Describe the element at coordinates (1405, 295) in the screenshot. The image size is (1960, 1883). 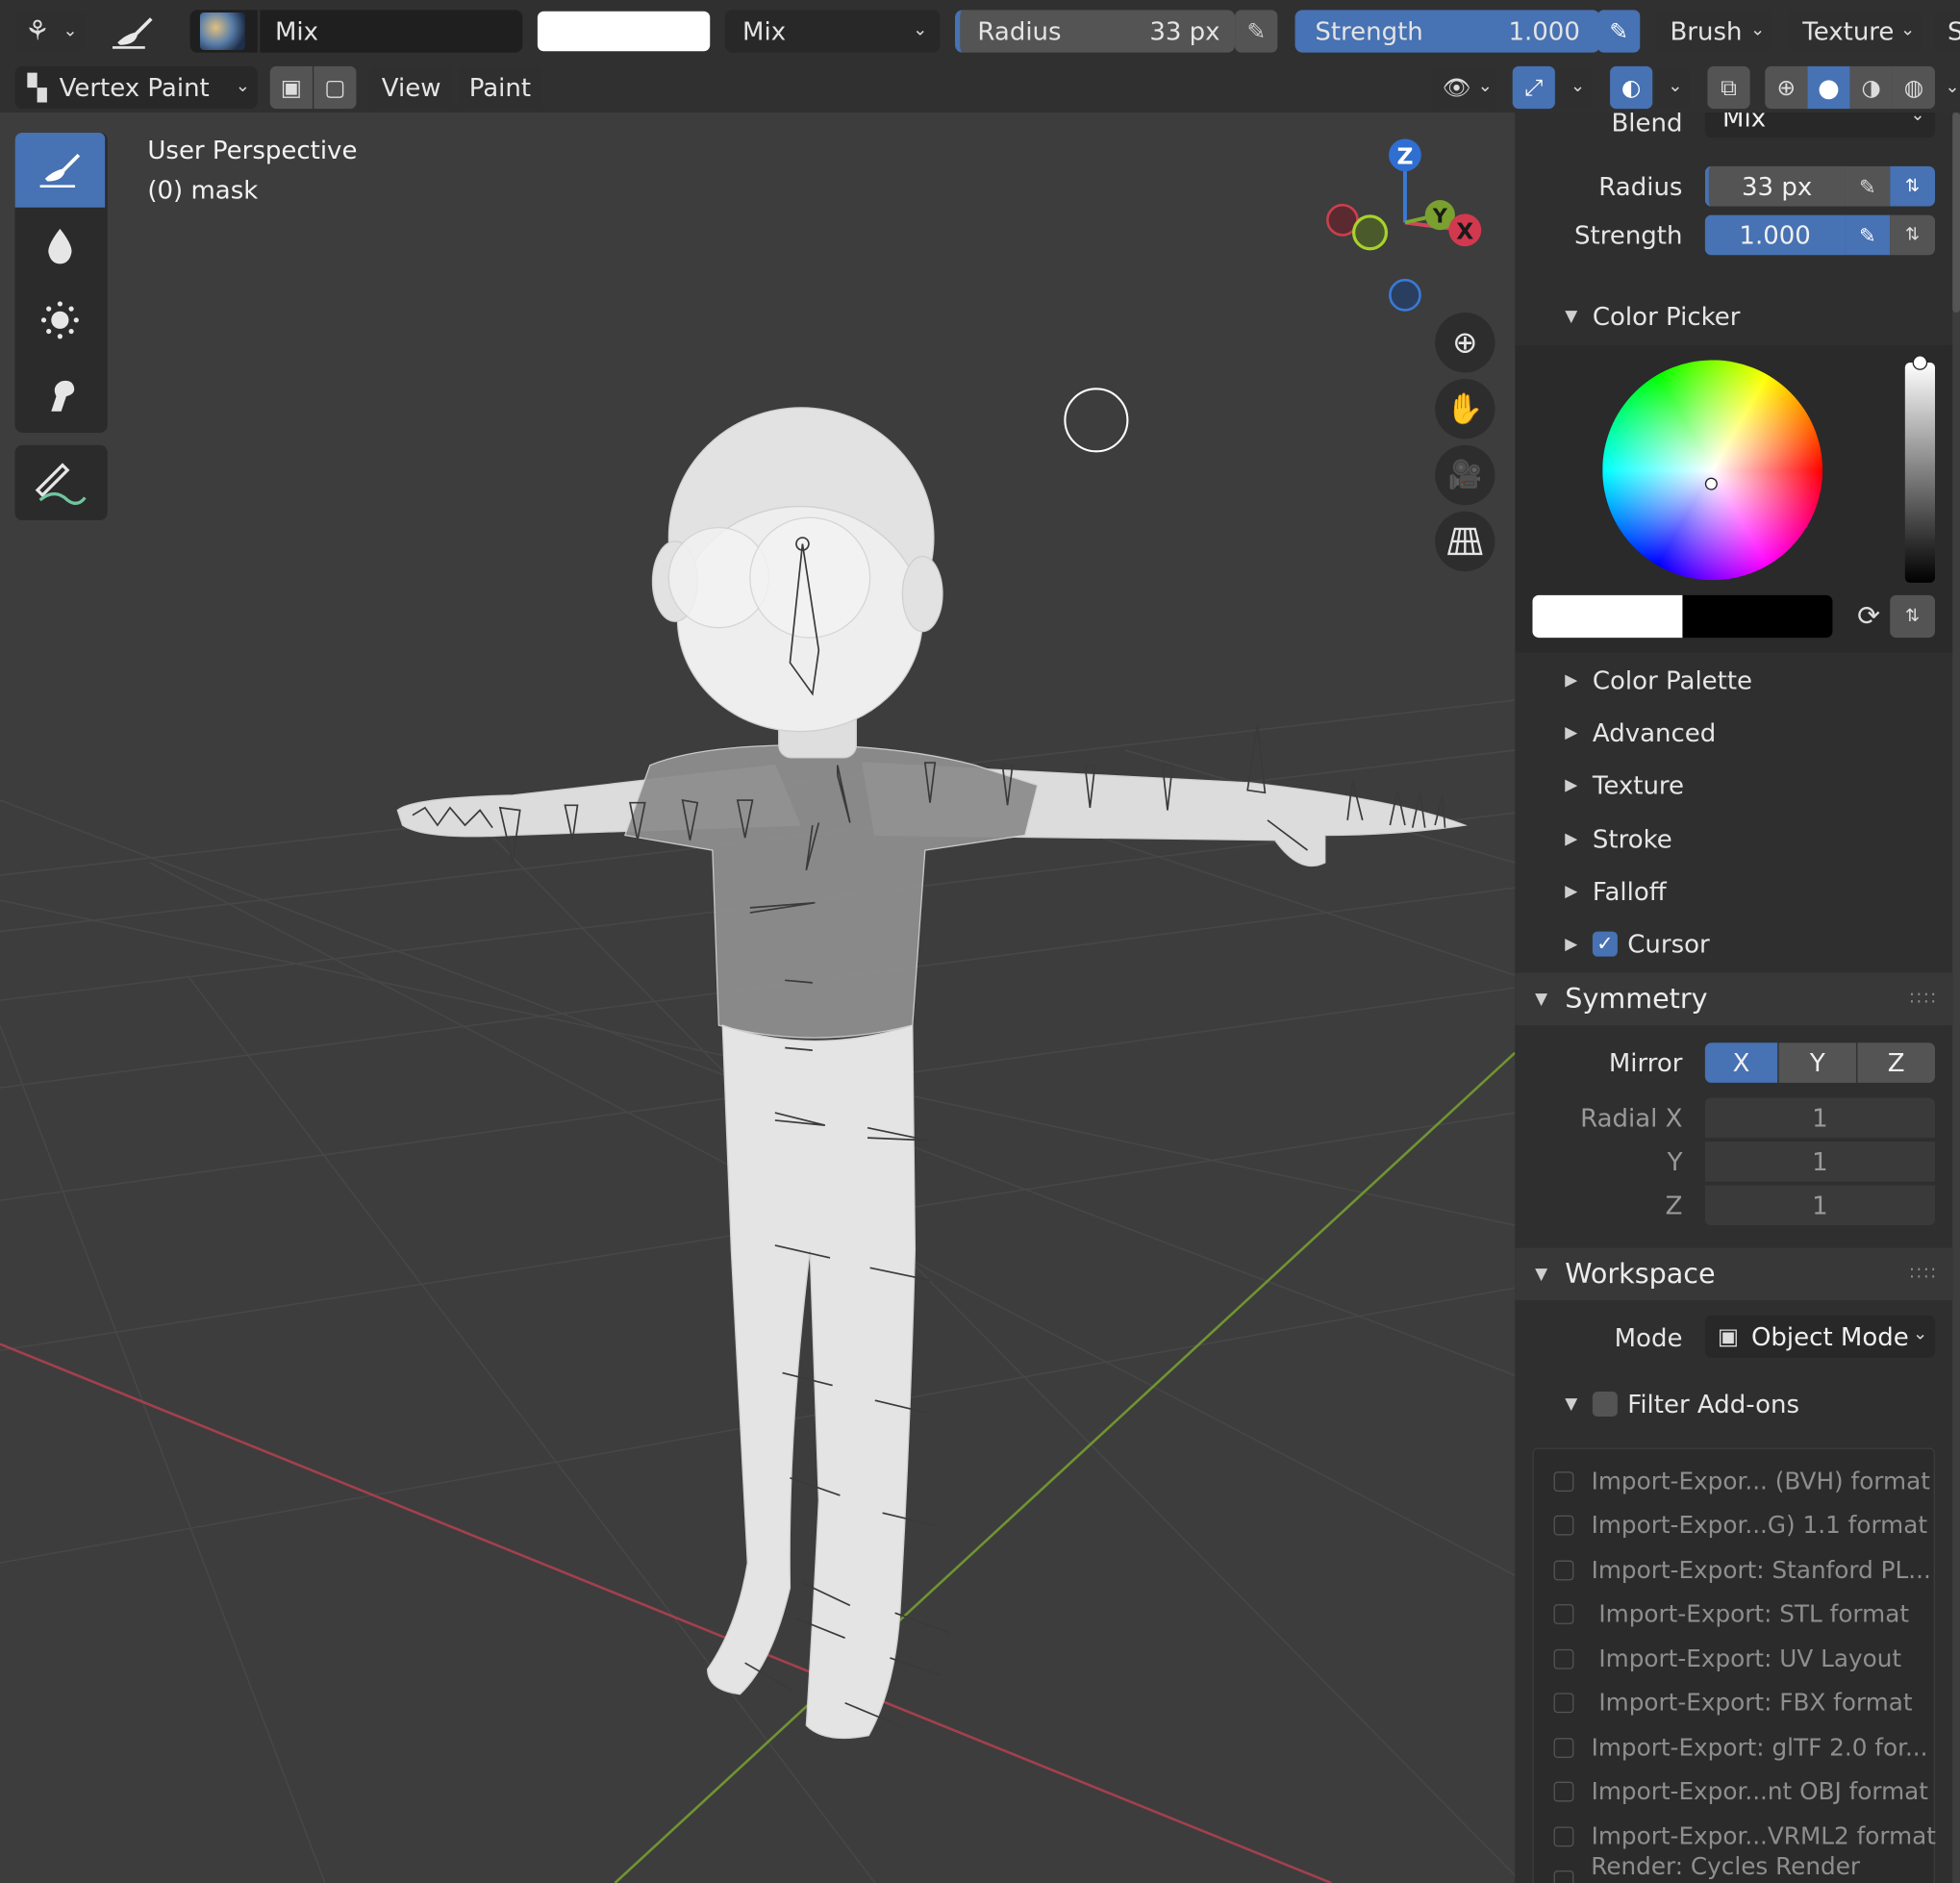
I see `gizmo-neg-z` at that location.